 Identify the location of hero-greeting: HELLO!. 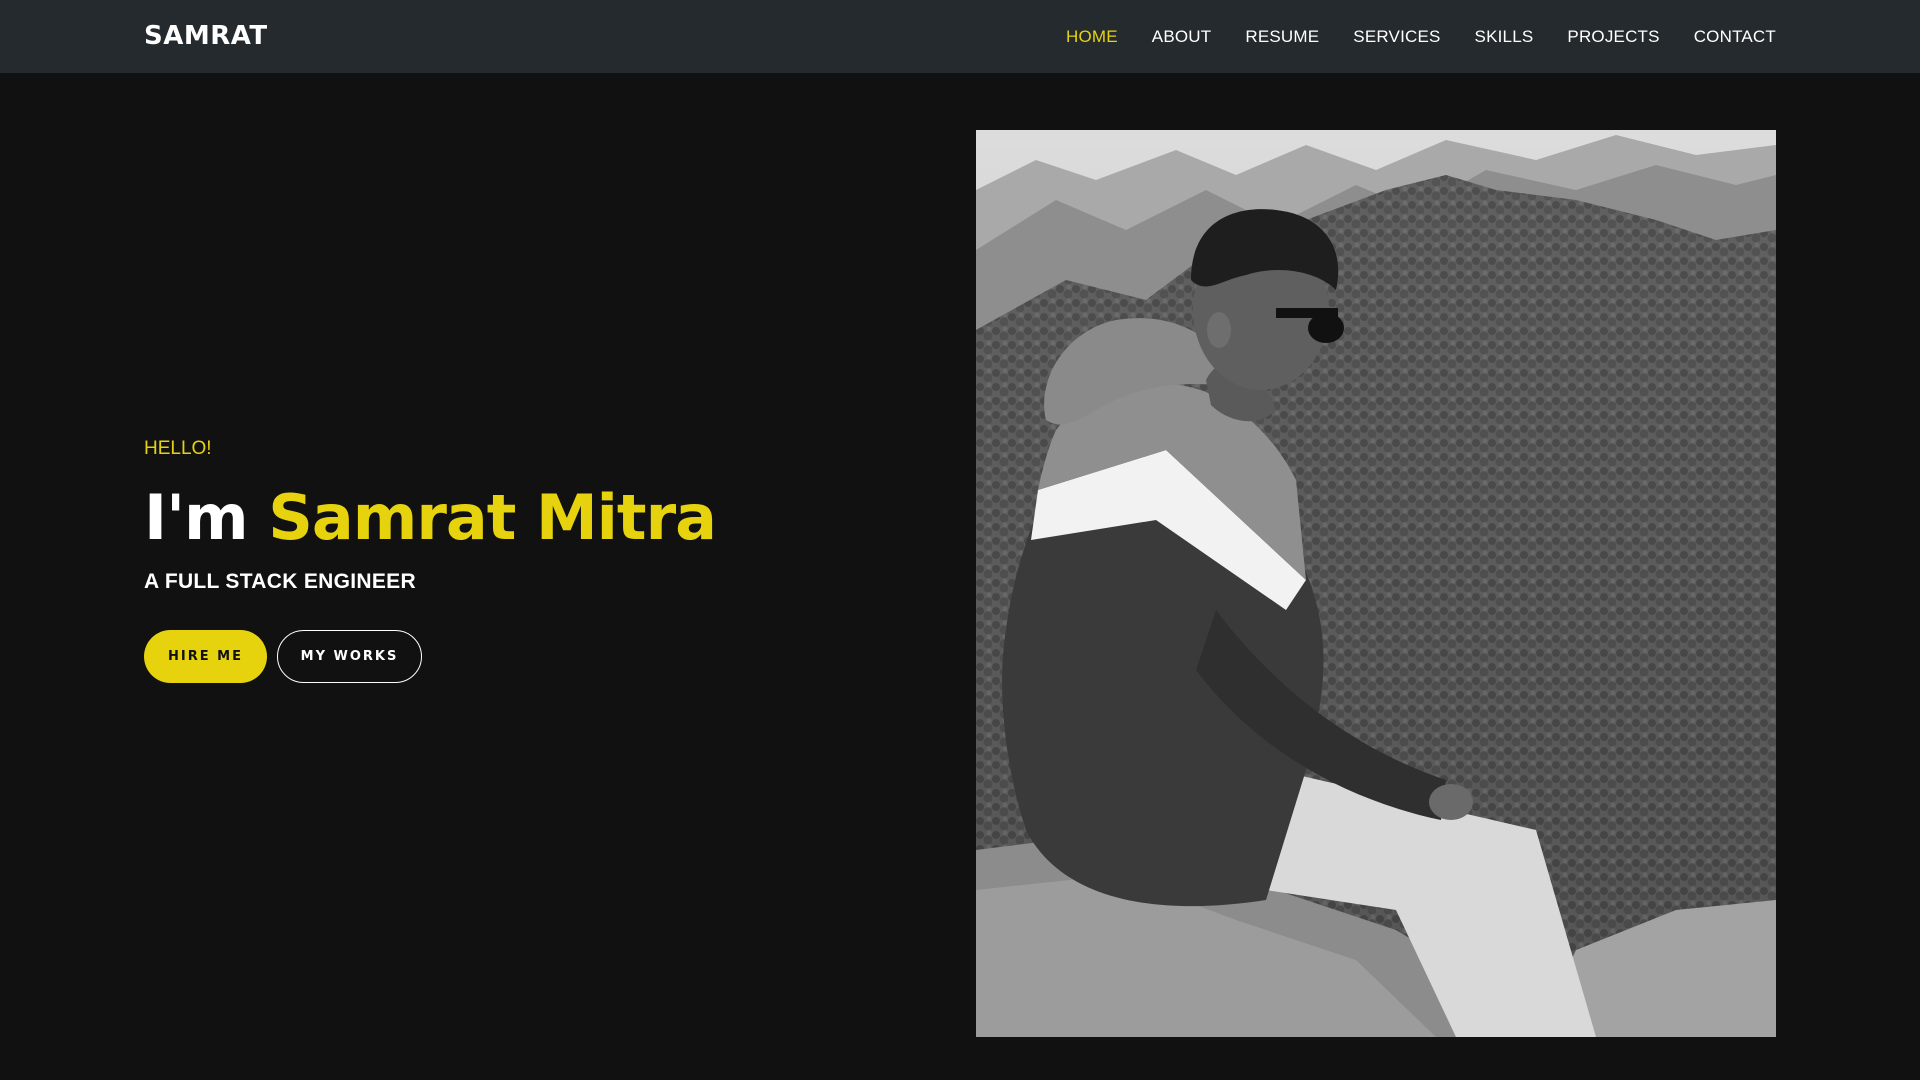
(178, 448).